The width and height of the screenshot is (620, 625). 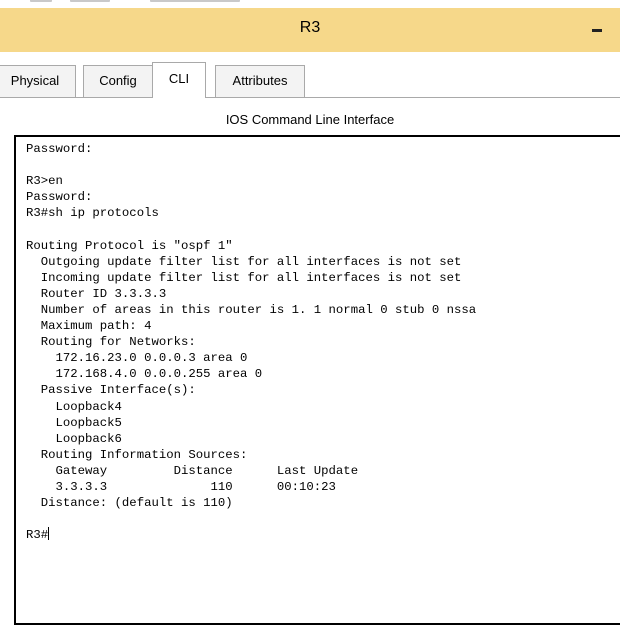 I want to click on title-bar: R3, so click(x=310, y=30).